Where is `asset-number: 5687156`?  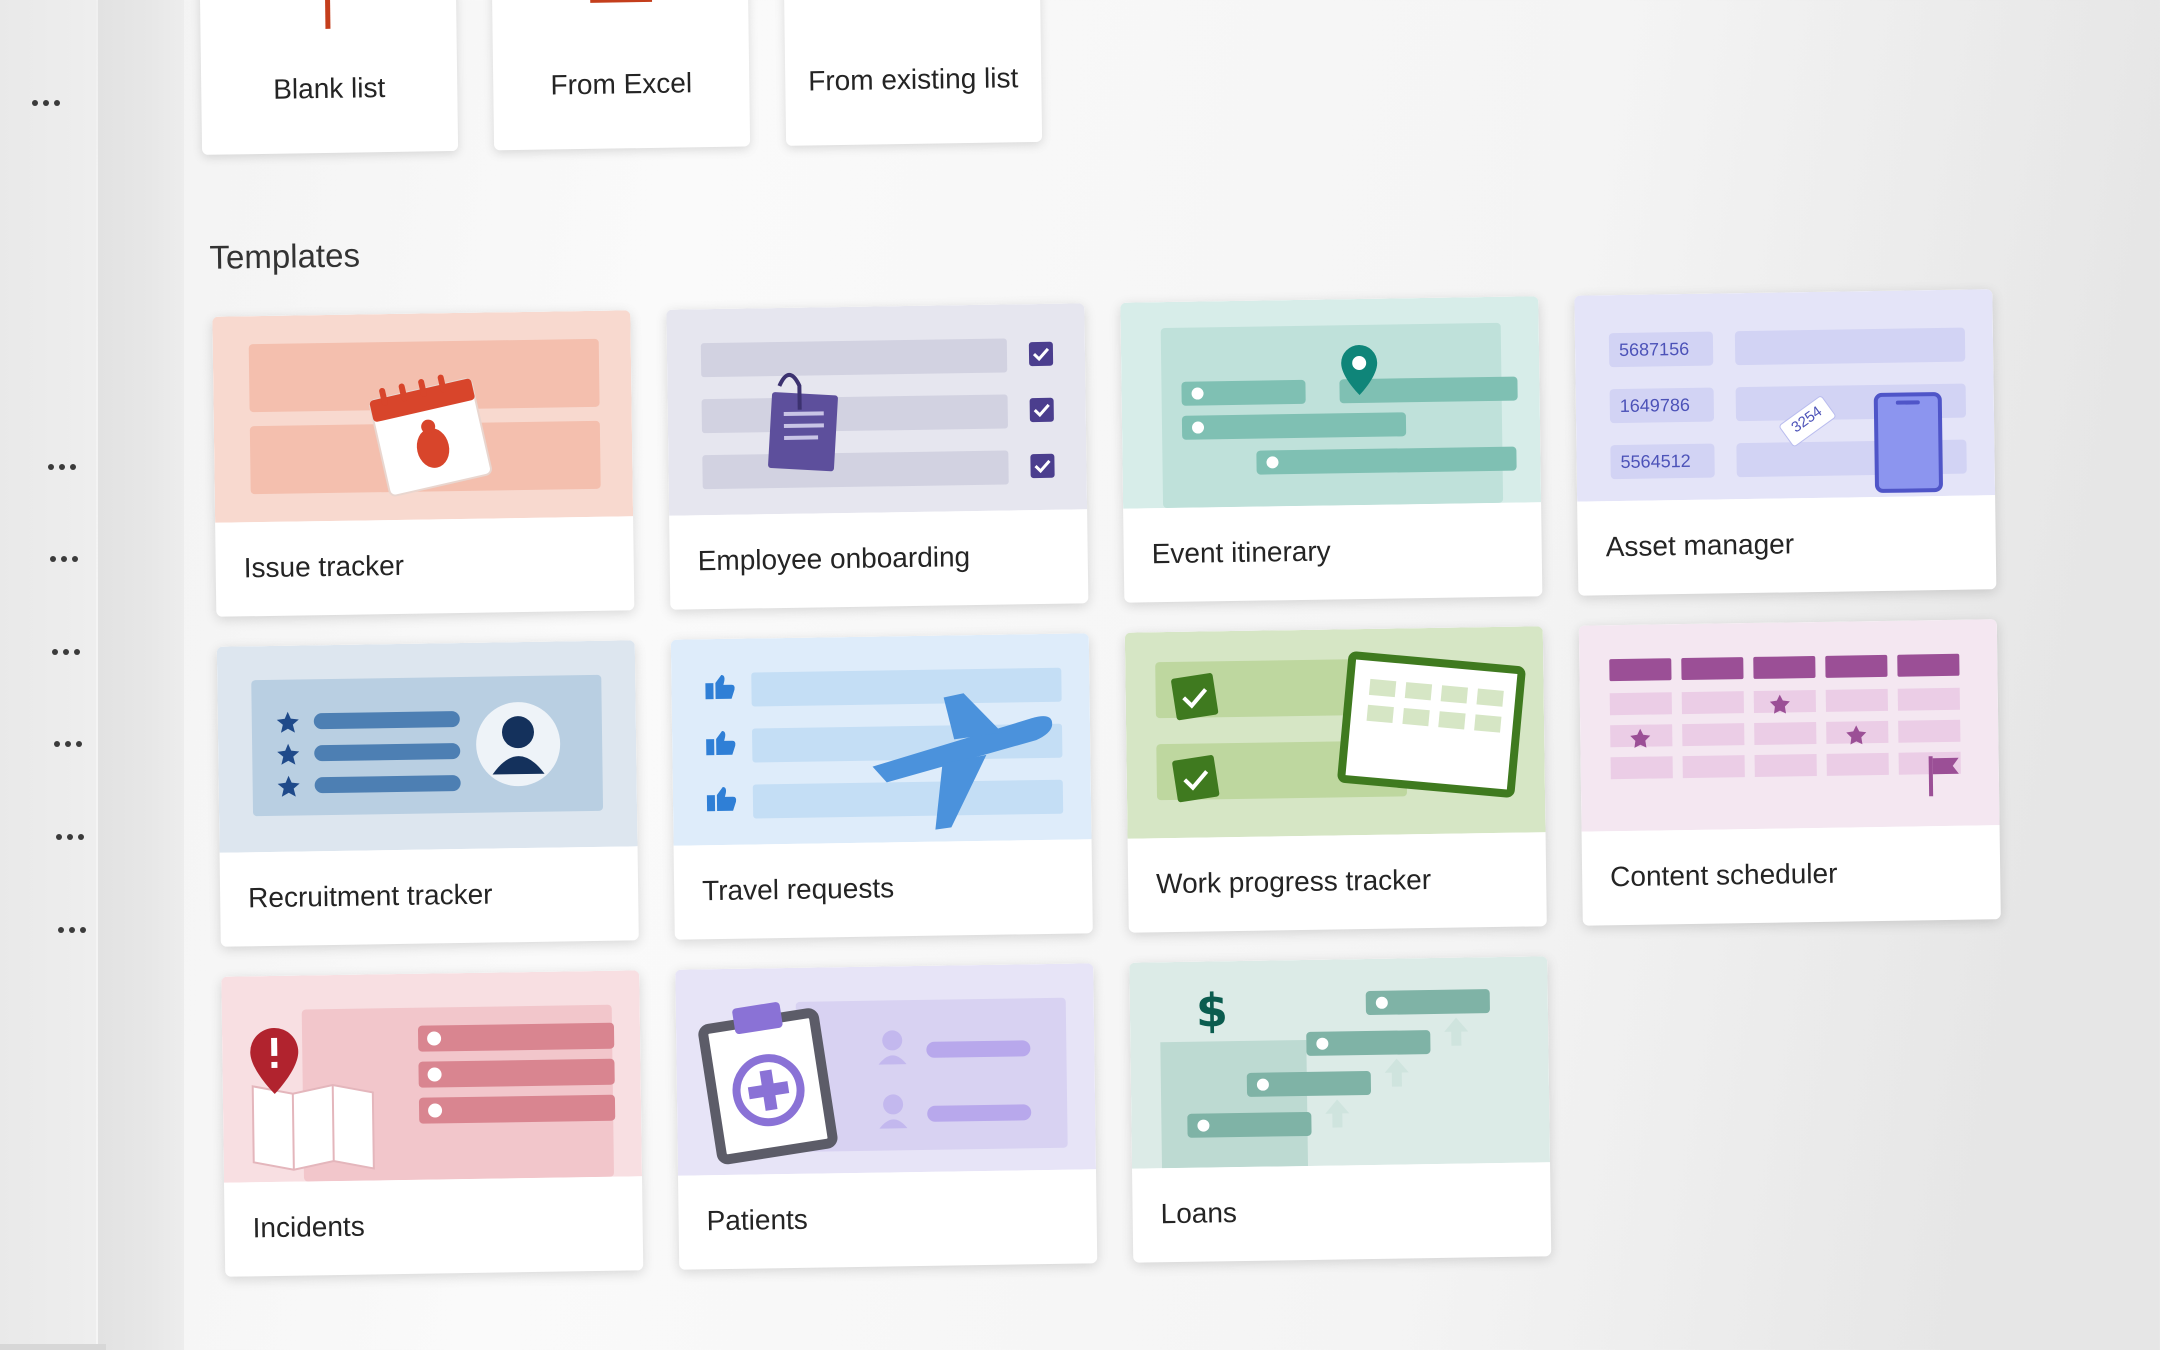
asset-number: 5687156 is located at coordinates (1654, 349).